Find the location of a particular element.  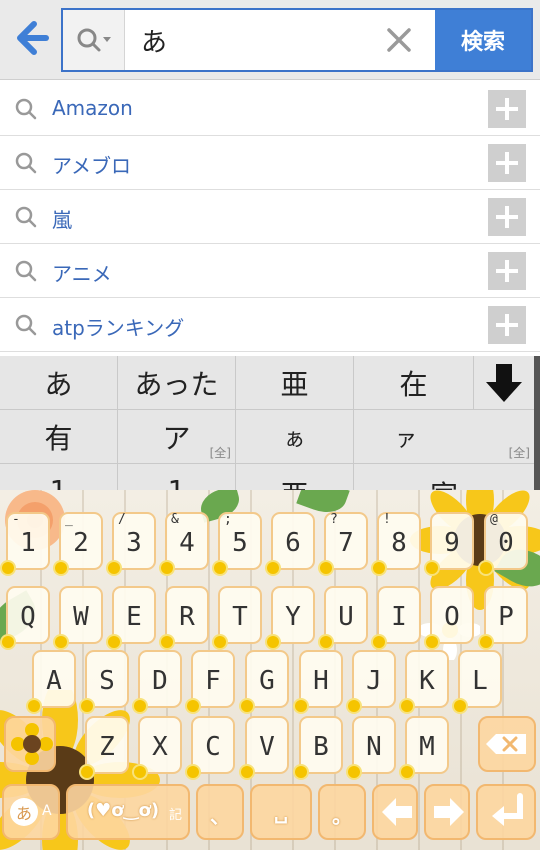

emoji-key is located at coordinates (30, 744).